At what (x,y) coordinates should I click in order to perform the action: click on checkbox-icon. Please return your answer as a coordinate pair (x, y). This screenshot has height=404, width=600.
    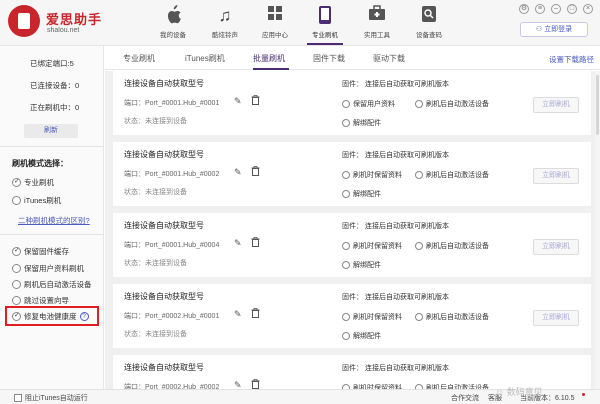
    Looking at the image, I should click on (18, 398).